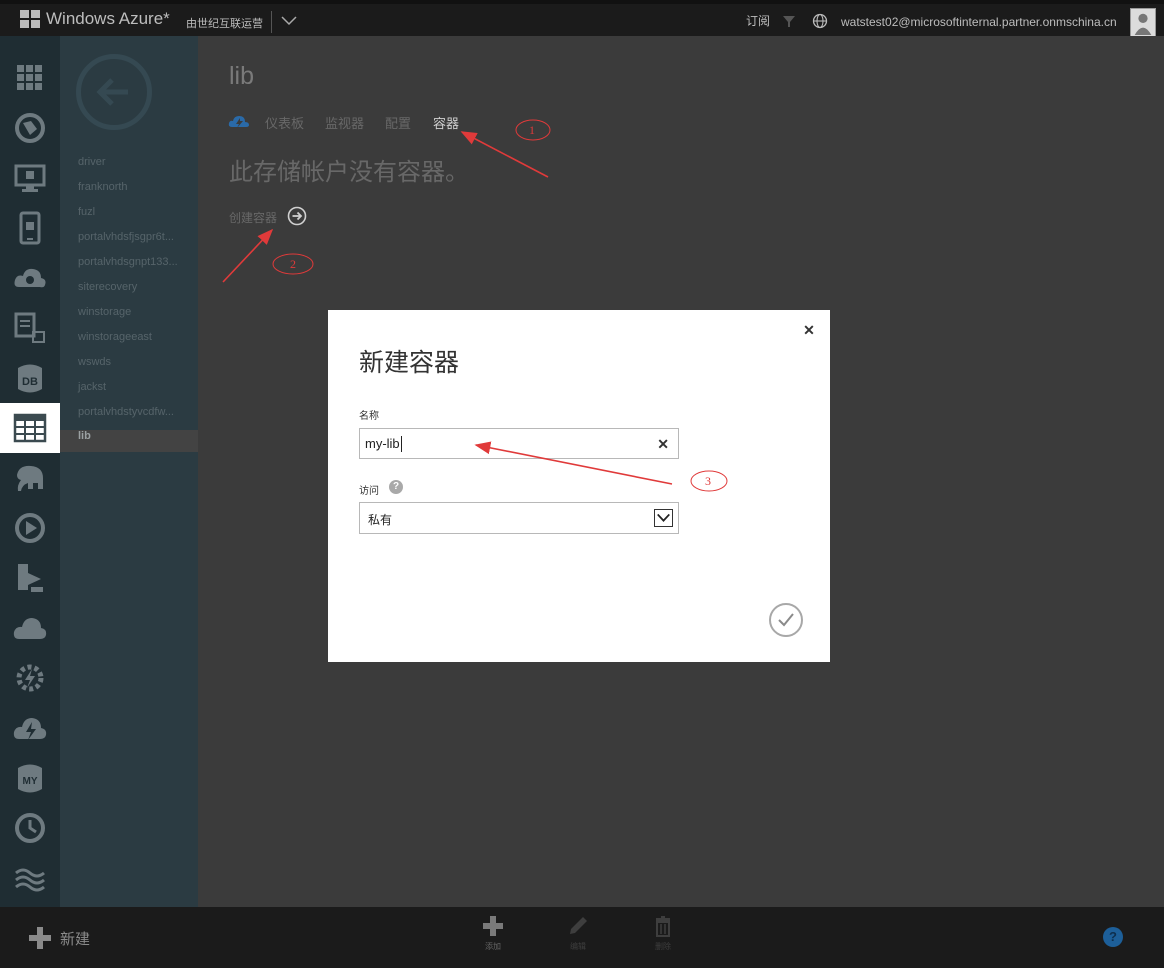 The height and width of the screenshot is (968, 1164). I want to click on nav-mobile-services, so click(30, 228).